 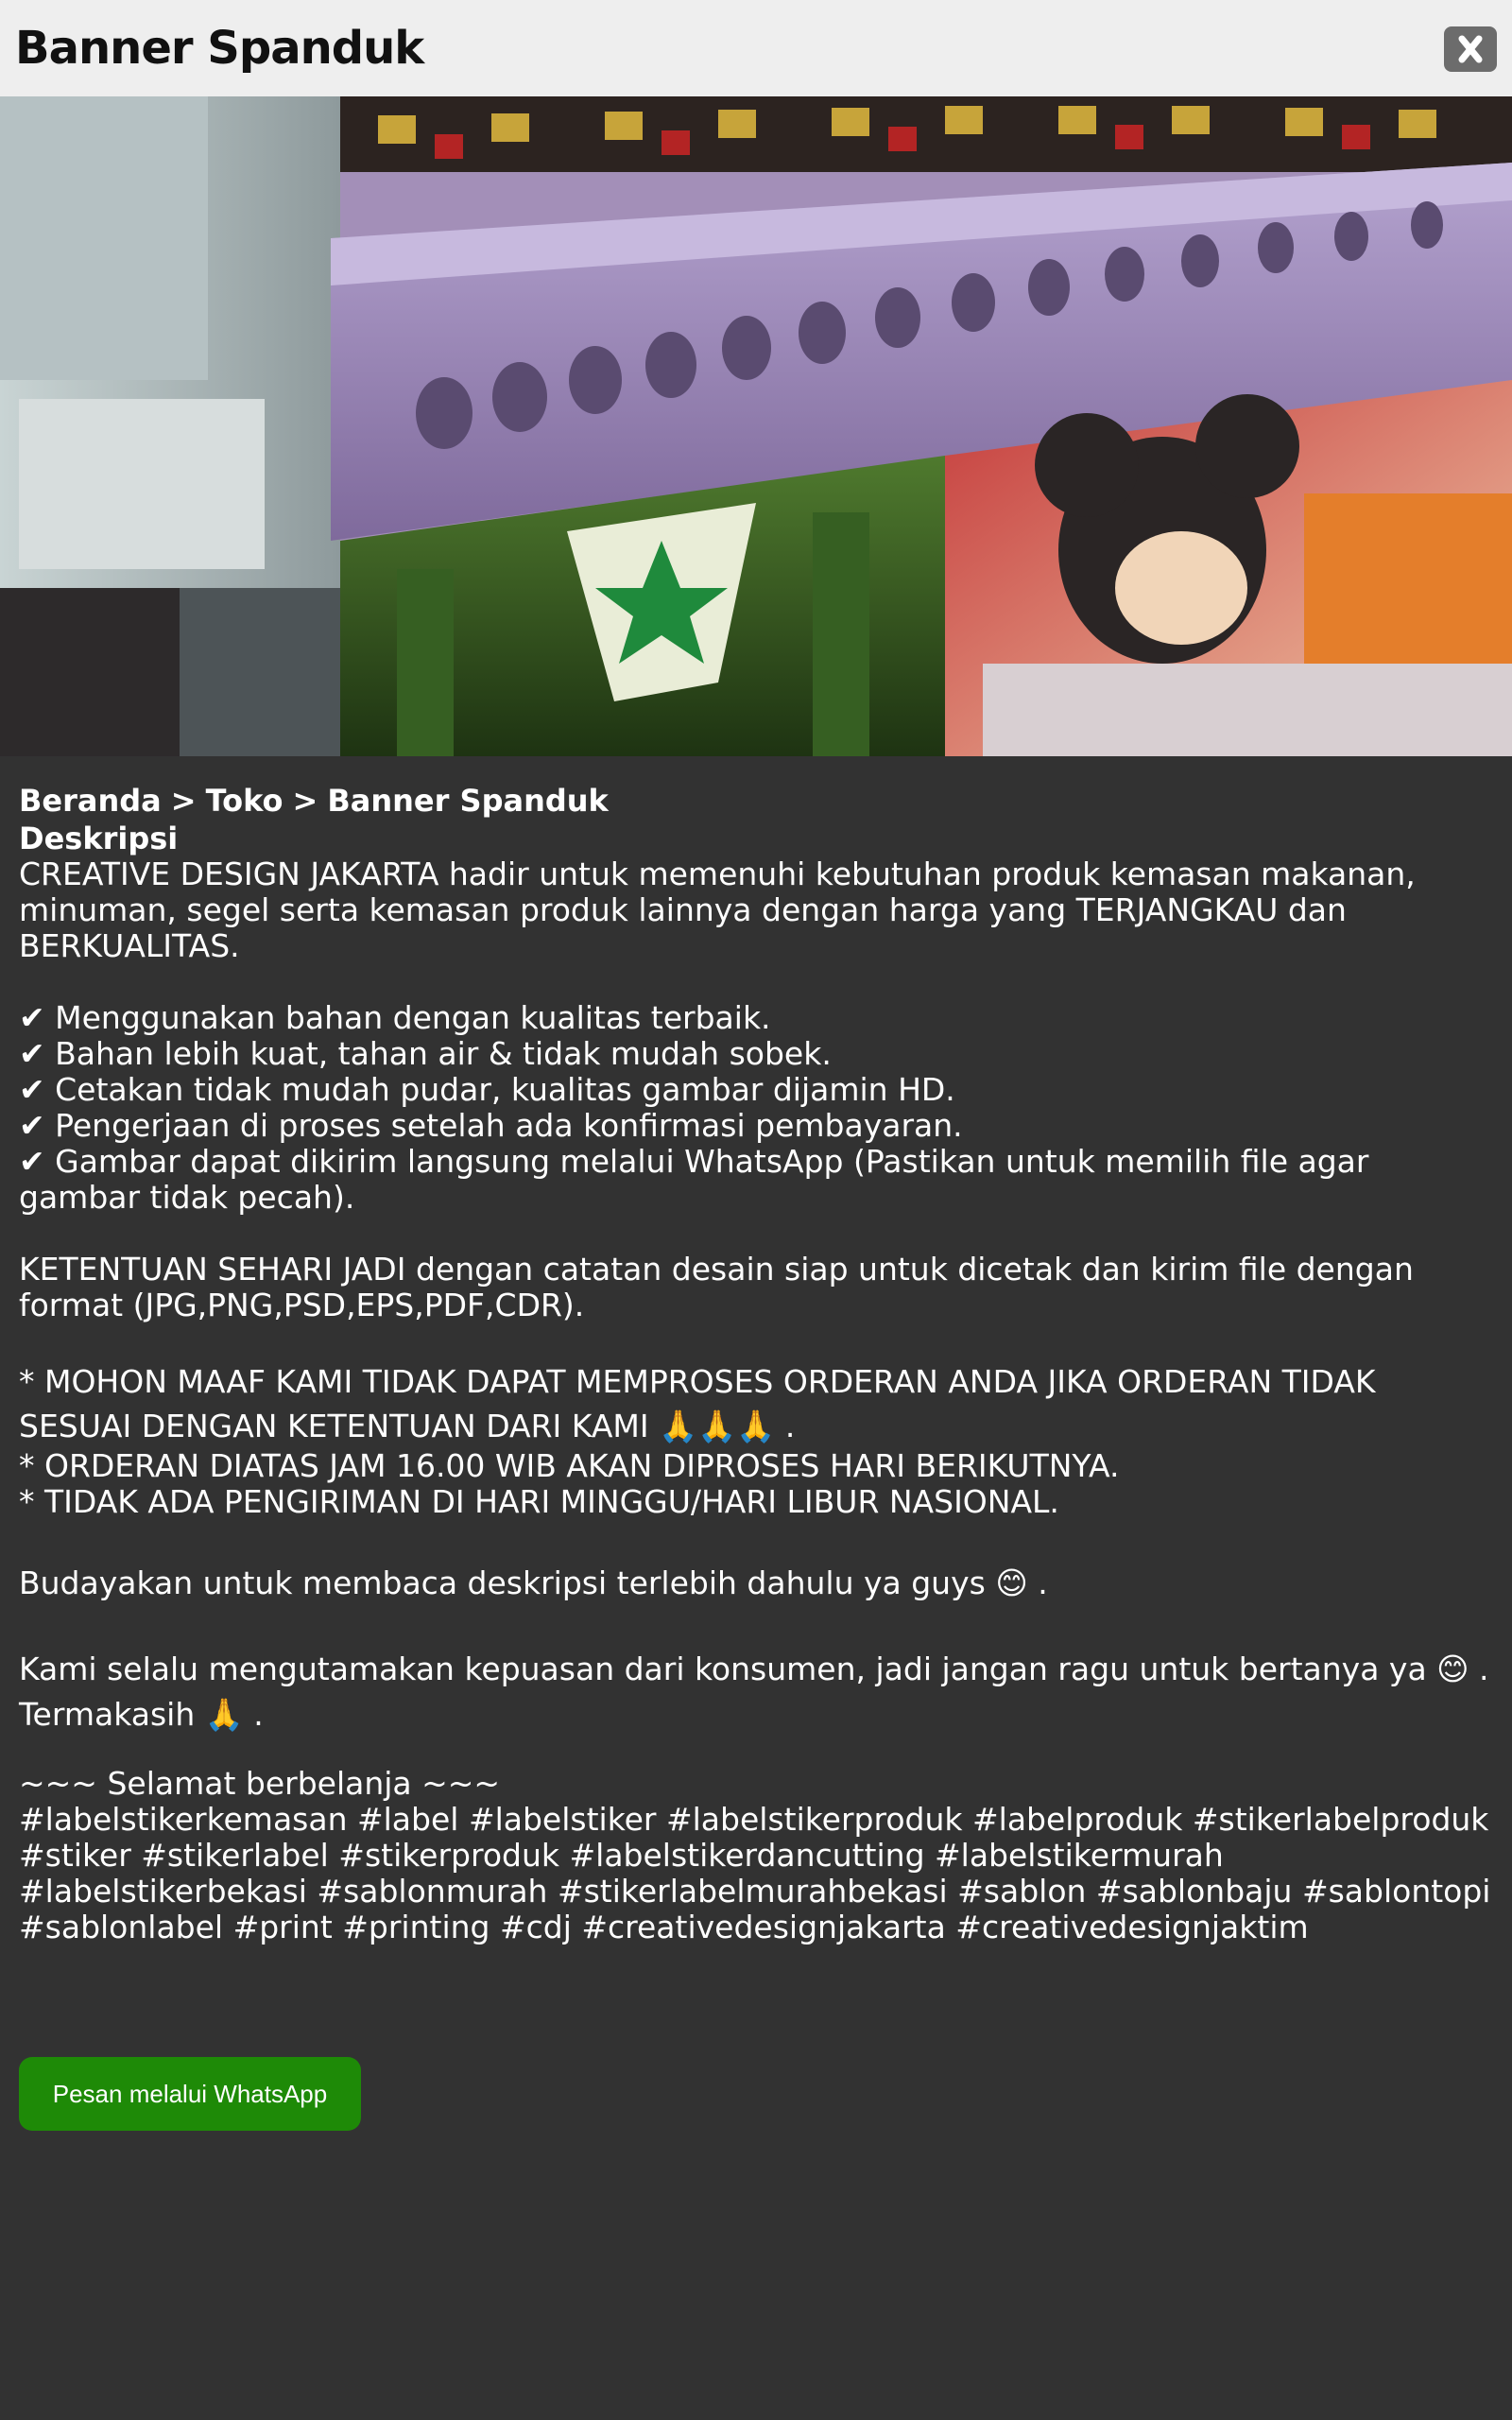 I want to click on breadcrumb-shop: Toko, so click(x=245, y=801).